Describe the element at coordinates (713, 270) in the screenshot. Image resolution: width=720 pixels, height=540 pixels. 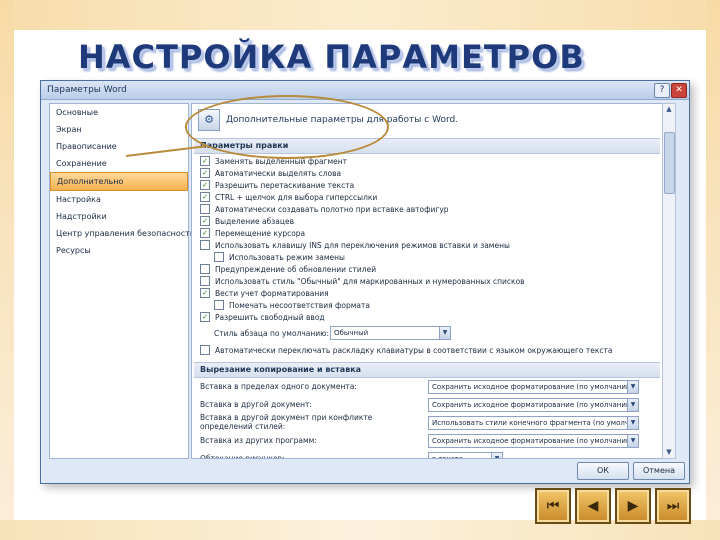
I see `slide-frame-right` at that location.